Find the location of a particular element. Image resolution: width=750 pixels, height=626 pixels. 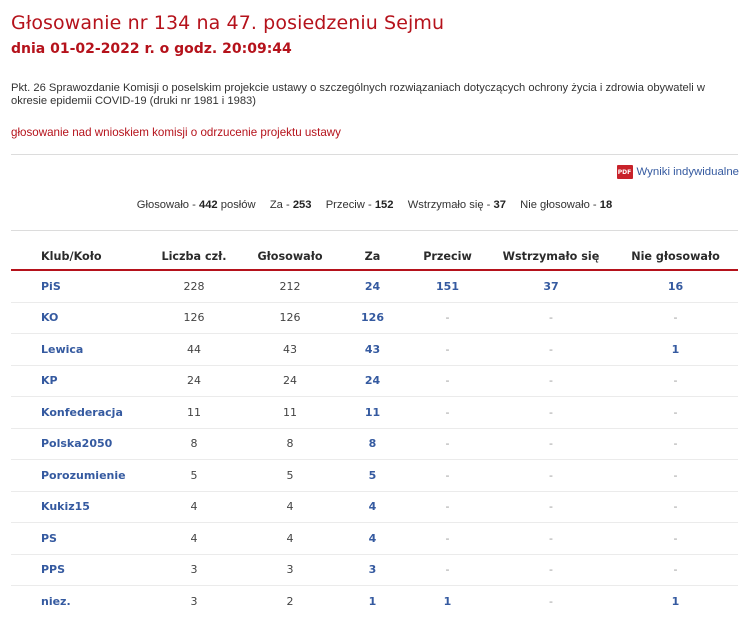

za-count: 3 is located at coordinates (372, 570).